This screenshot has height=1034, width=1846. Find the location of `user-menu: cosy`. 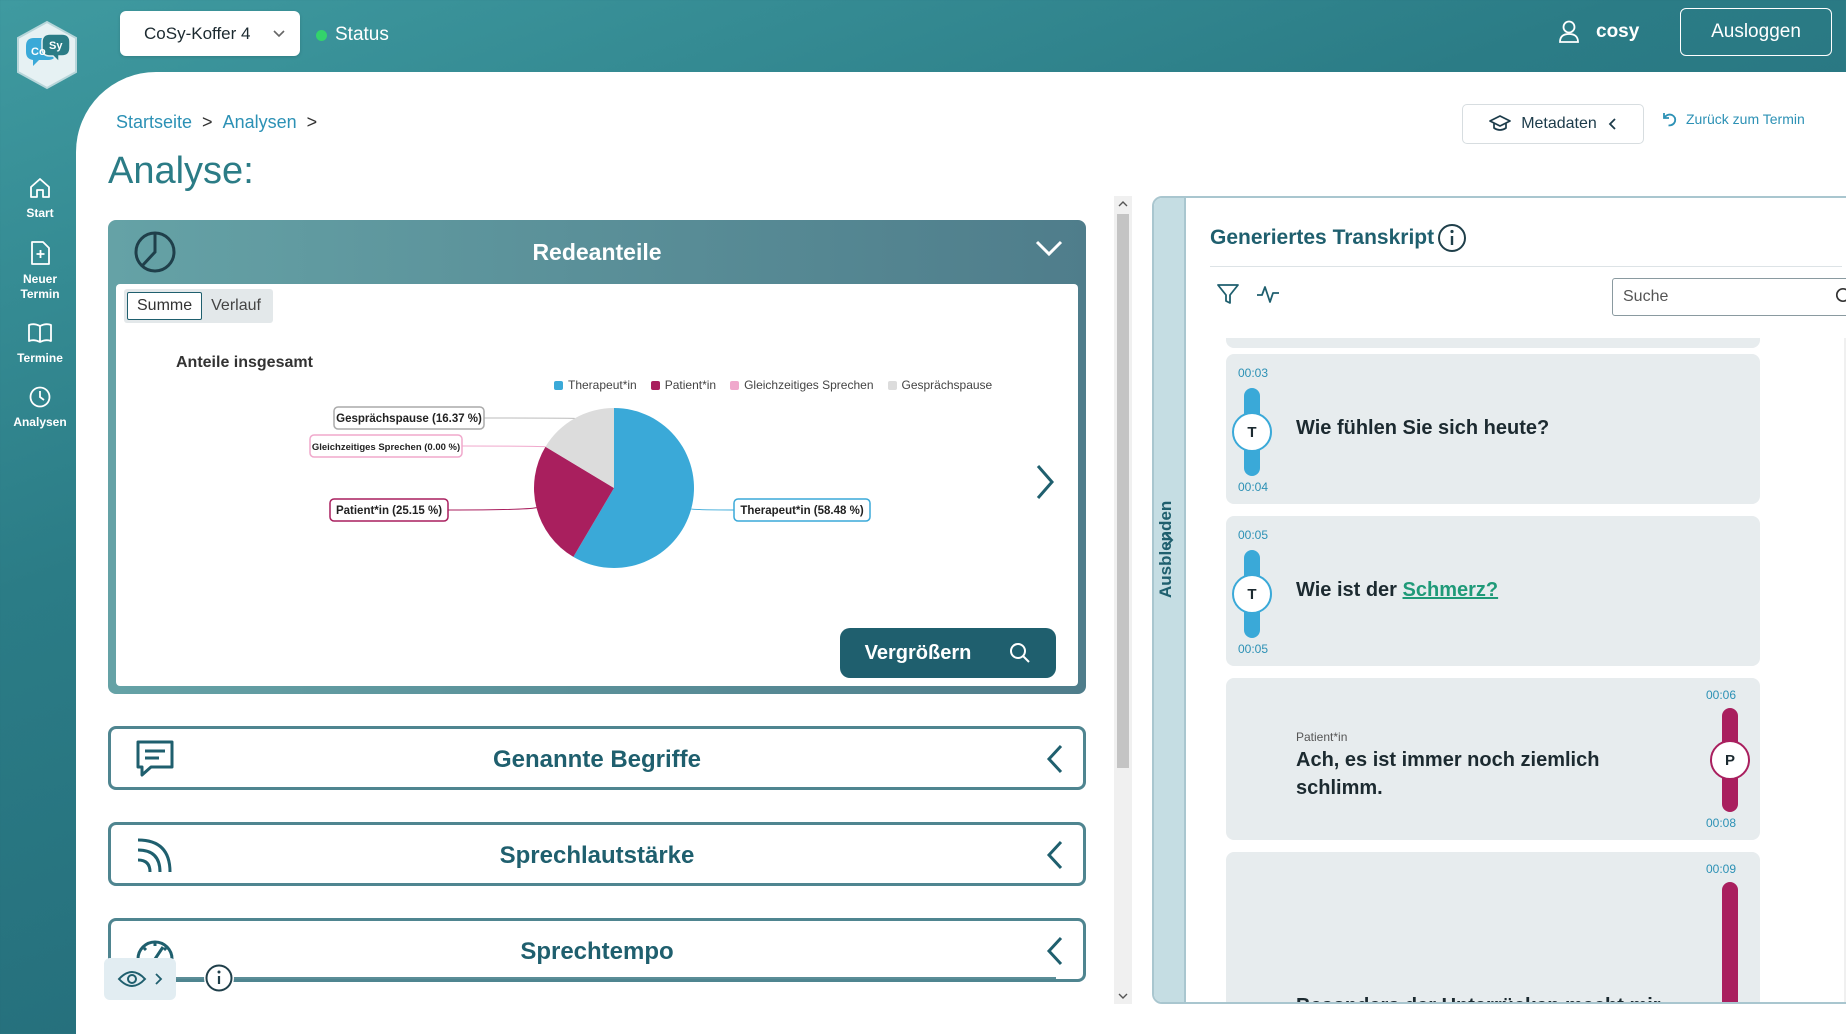

user-menu: cosy is located at coordinates (1598, 32).